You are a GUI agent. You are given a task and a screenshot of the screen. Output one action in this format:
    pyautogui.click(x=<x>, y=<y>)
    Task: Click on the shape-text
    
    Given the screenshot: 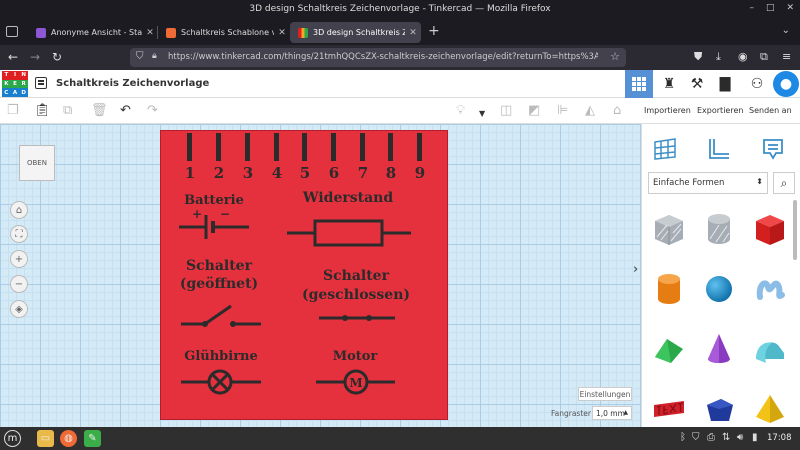 What is the action you would take?
    pyautogui.click(x=669, y=406)
    